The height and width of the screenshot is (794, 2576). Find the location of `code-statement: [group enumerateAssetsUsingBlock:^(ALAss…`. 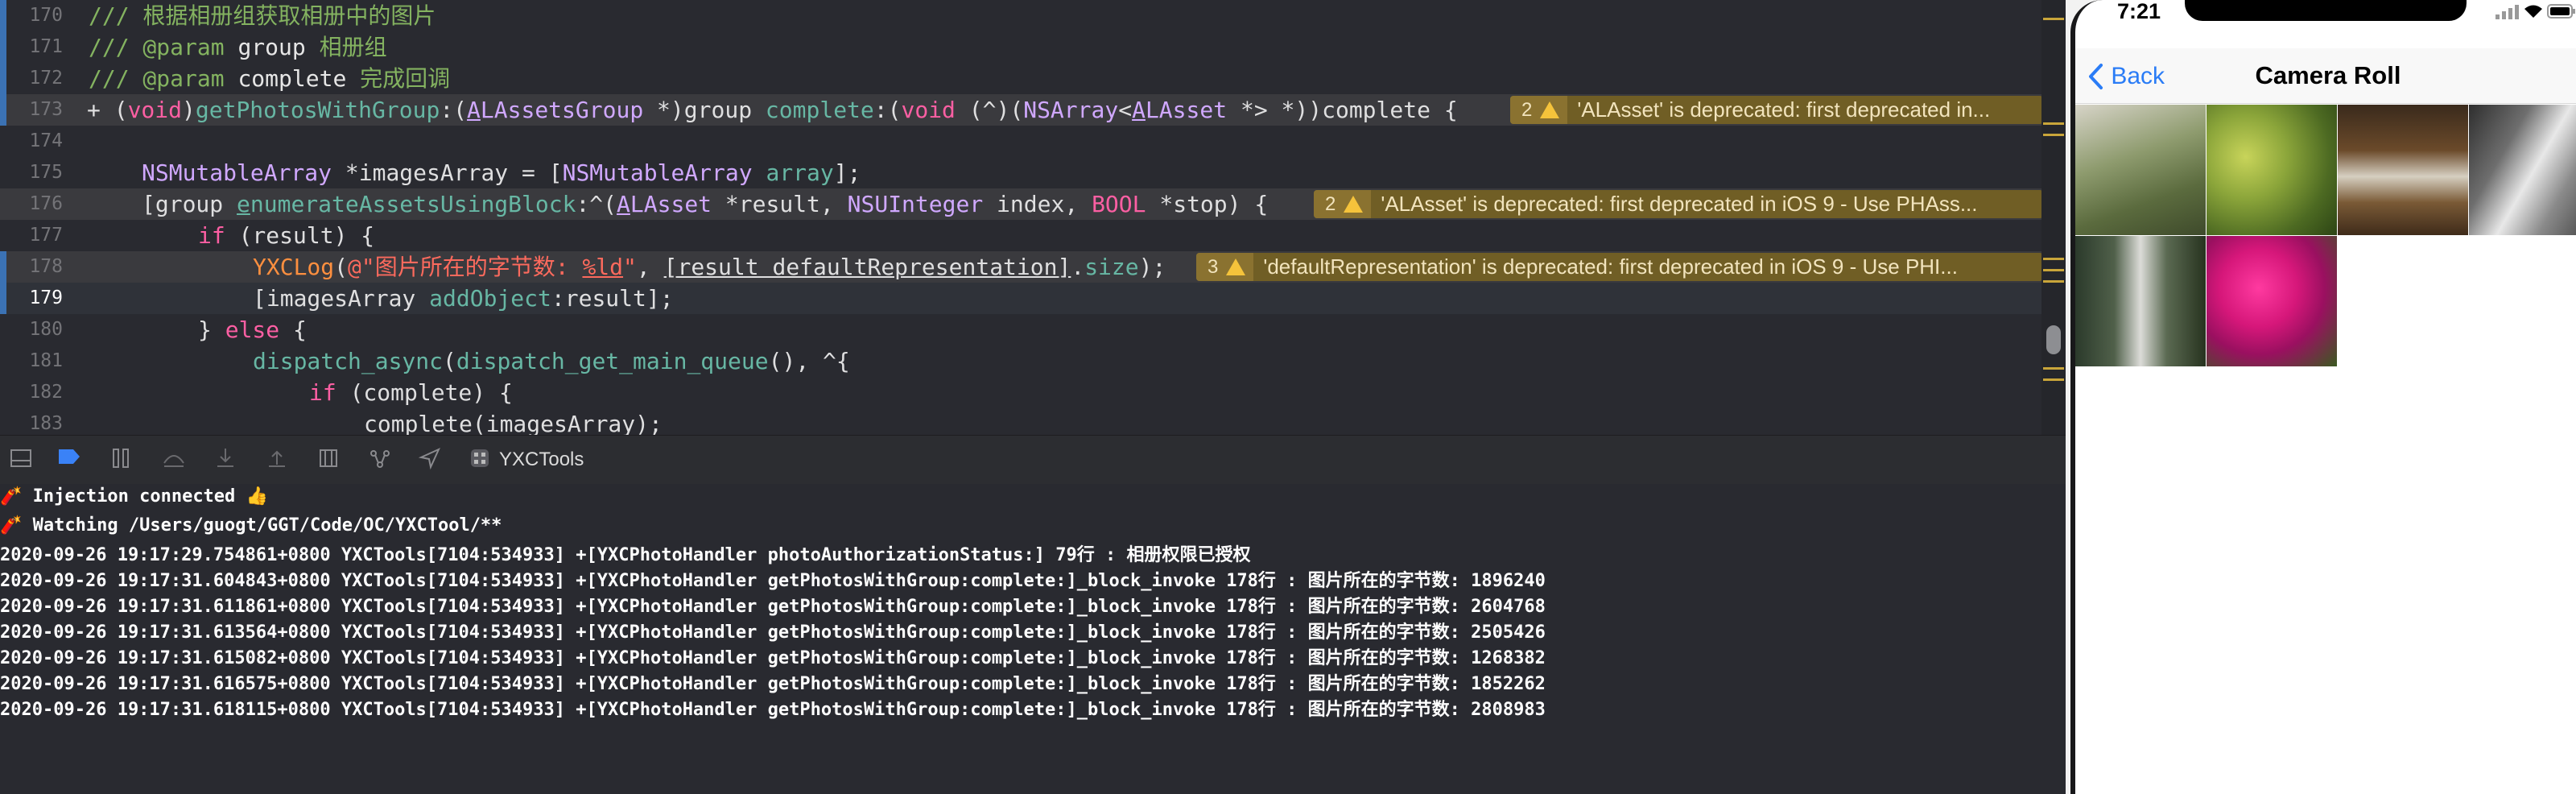

code-statement: [group enumerateAssetsUsingBlock:^(ALAss… is located at coordinates (705, 204).